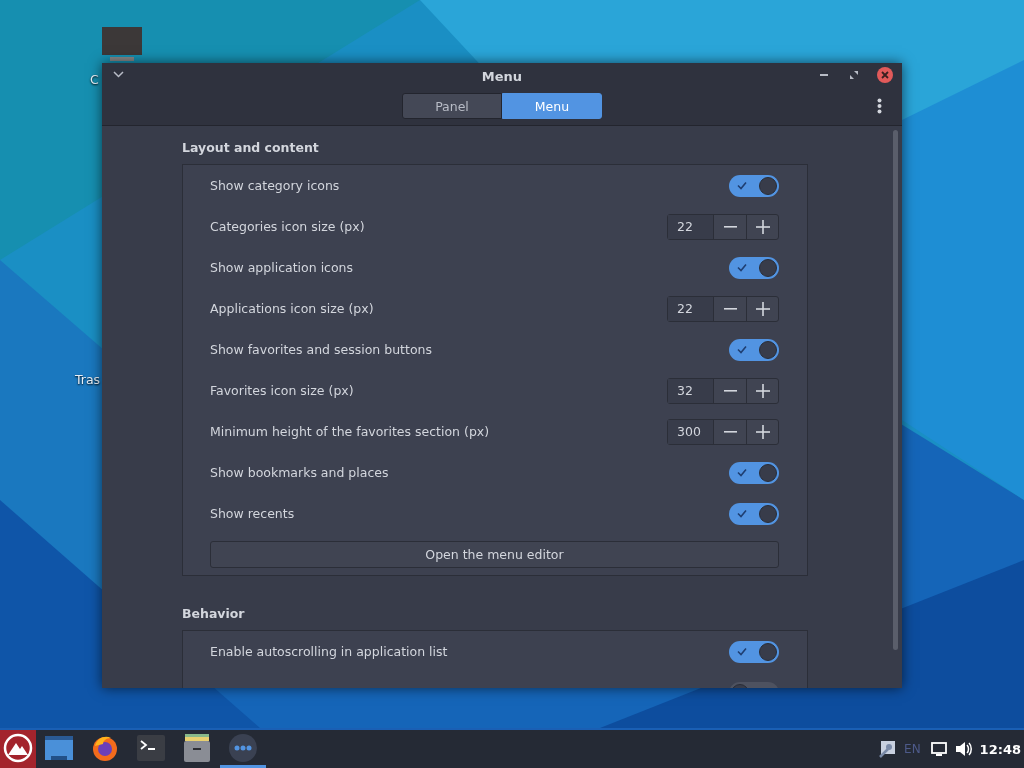 The height and width of the screenshot is (768, 1024). I want to click on number-field: 300, so click(691, 431).